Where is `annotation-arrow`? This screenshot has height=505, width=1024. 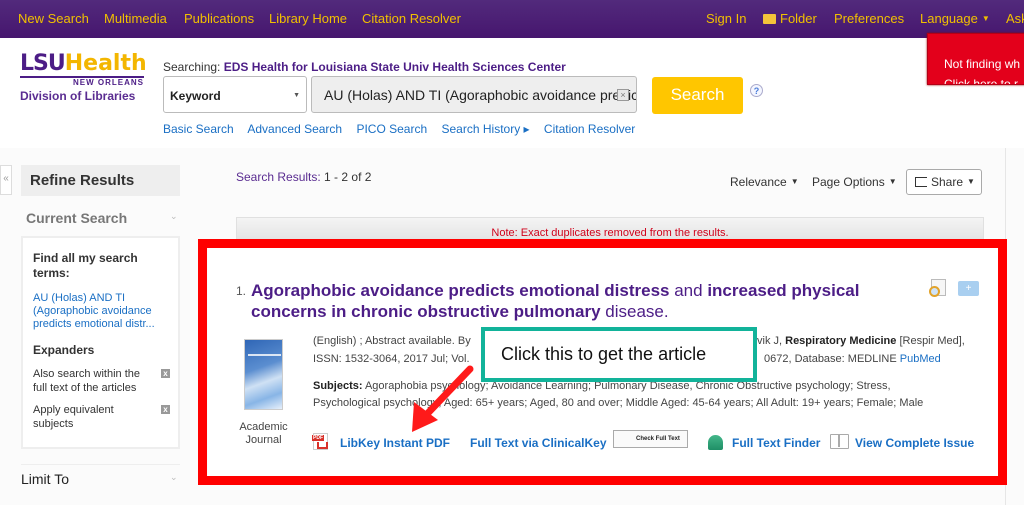 annotation-arrow is located at coordinates (443, 398).